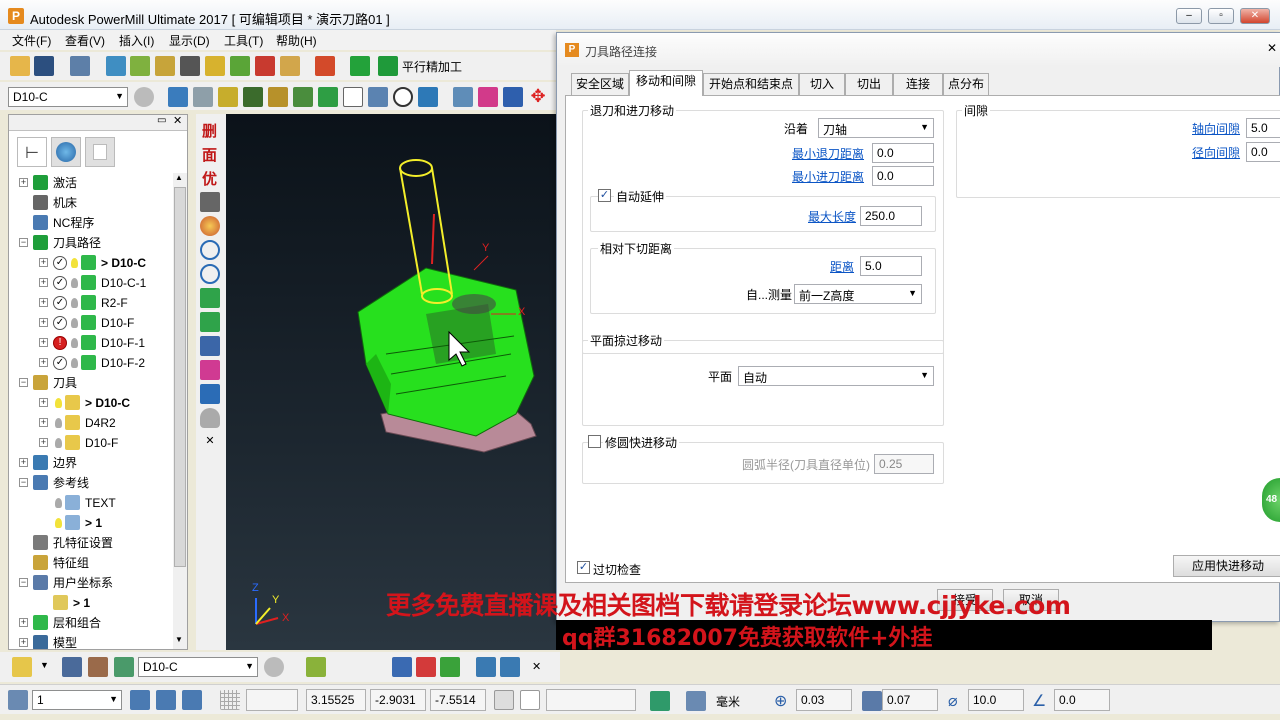 The width and height of the screenshot is (1280, 720). What do you see at coordinates (583, 567) in the screenshot?
I see `gouge-check-checkbox: ✓` at bounding box center [583, 567].